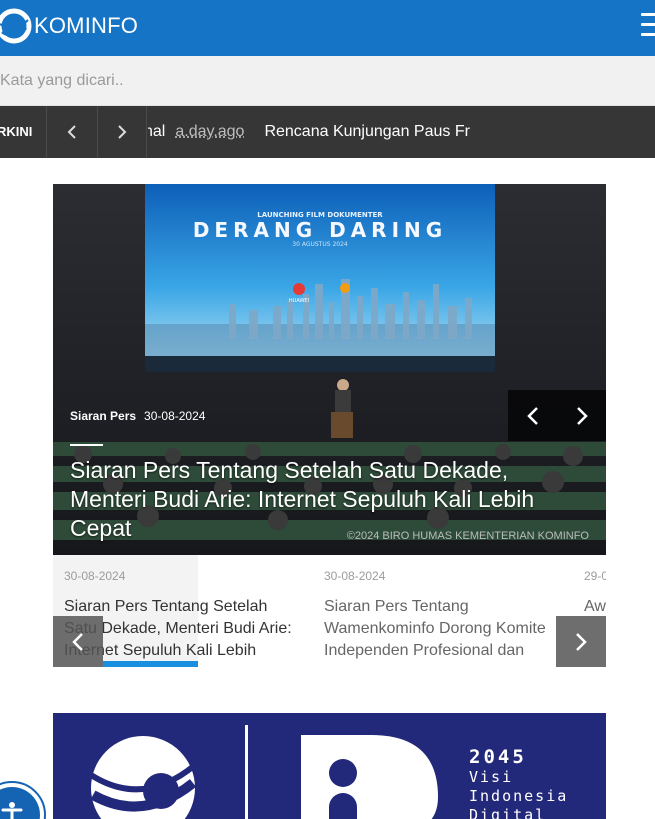 Image resolution: width=655 pixels, height=819 pixels. Describe the element at coordinates (86, 445) in the screenshot. I see `hero-divider` at that location.